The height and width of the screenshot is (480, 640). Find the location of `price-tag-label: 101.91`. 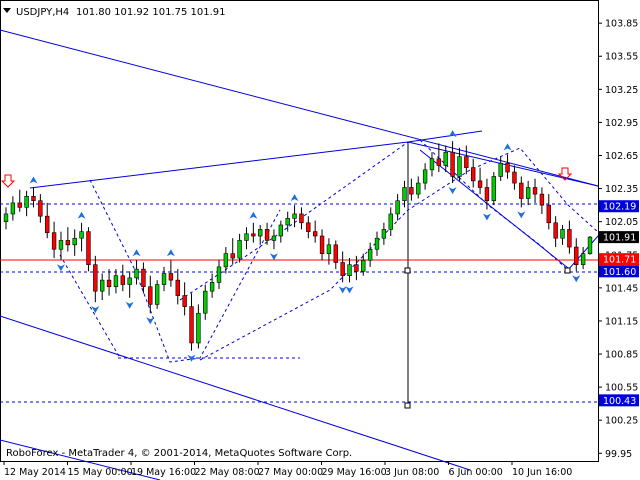

price-tag-label: 101.91 is located at coordinates (619, 238).